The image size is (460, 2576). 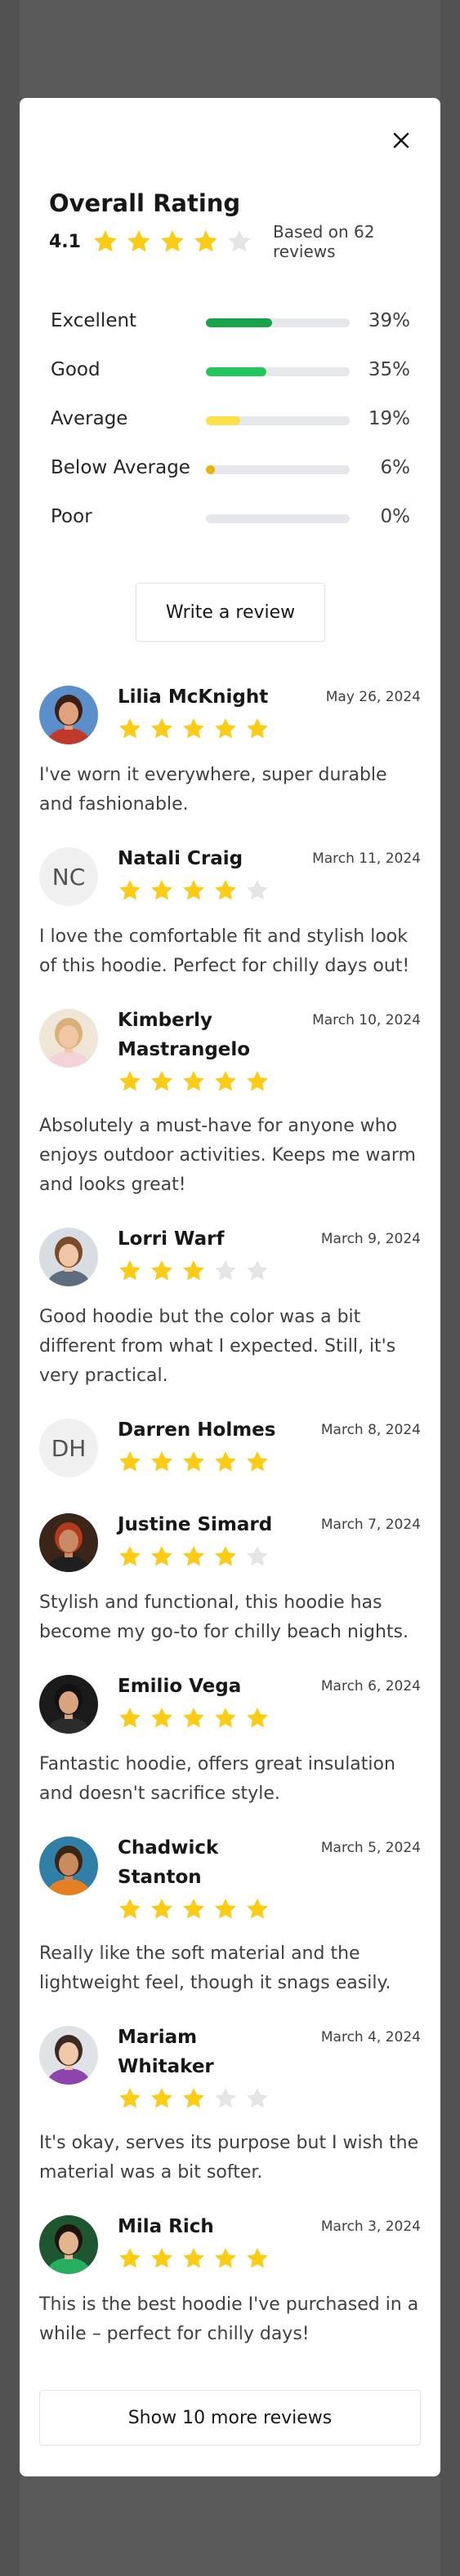 I want to click on review-header: Emilio Vega March 6, 2024, so click(x=230, y=1702).